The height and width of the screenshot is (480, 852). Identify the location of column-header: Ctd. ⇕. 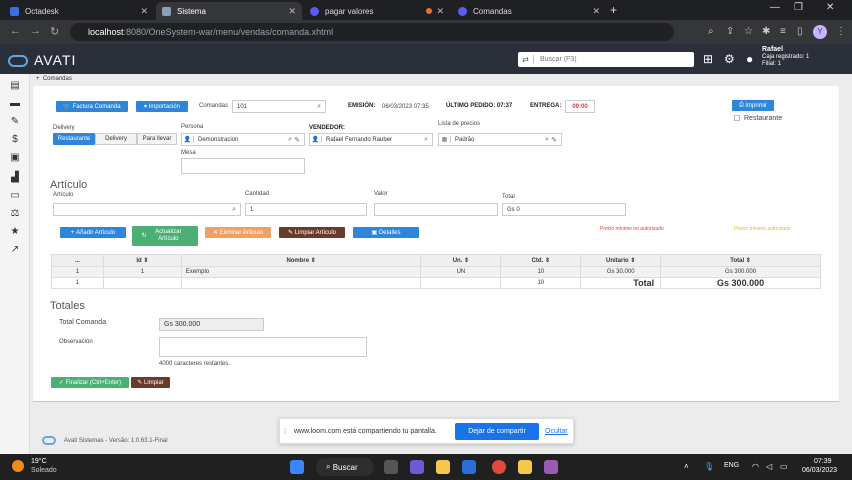
(541, 260).